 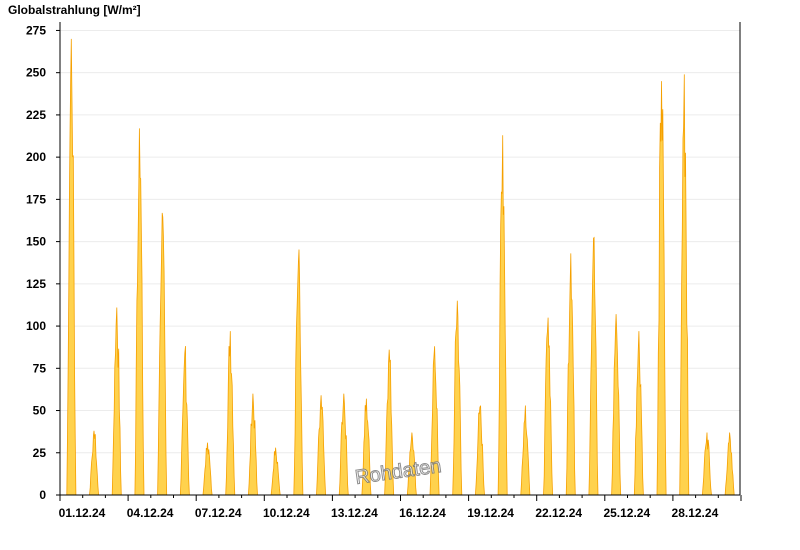 I want to click on y-axis-title: Globalstrahlung [W/m²], so click(x=74, y=10).